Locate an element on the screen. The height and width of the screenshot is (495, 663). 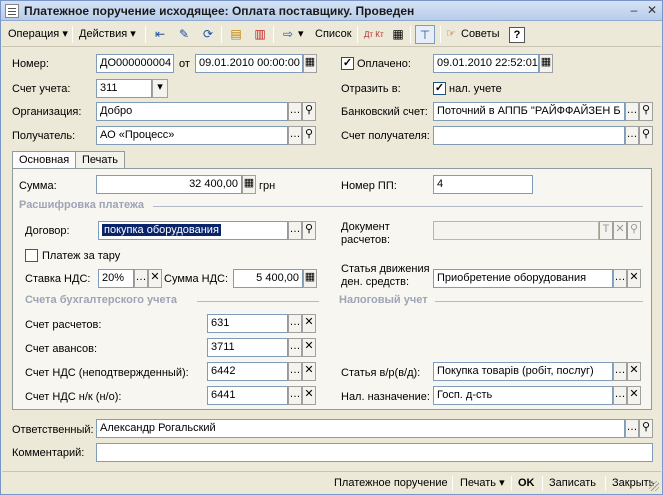
document-icon is located at coordinates (12, 11).